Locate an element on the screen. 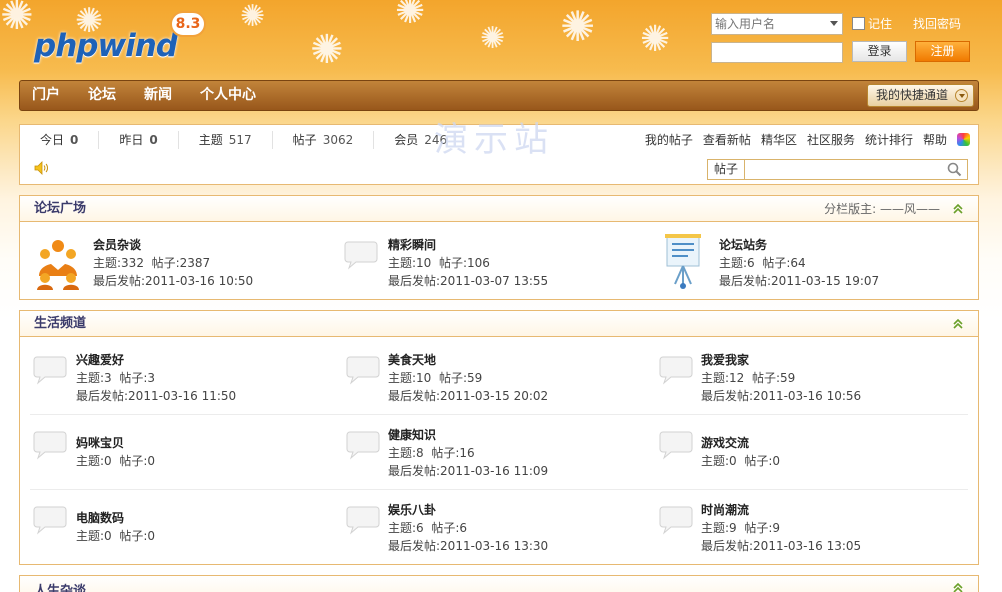 The width and height of the screenshot is (1002, 592). topics-count: 0 is located at coordinates (108, 461).